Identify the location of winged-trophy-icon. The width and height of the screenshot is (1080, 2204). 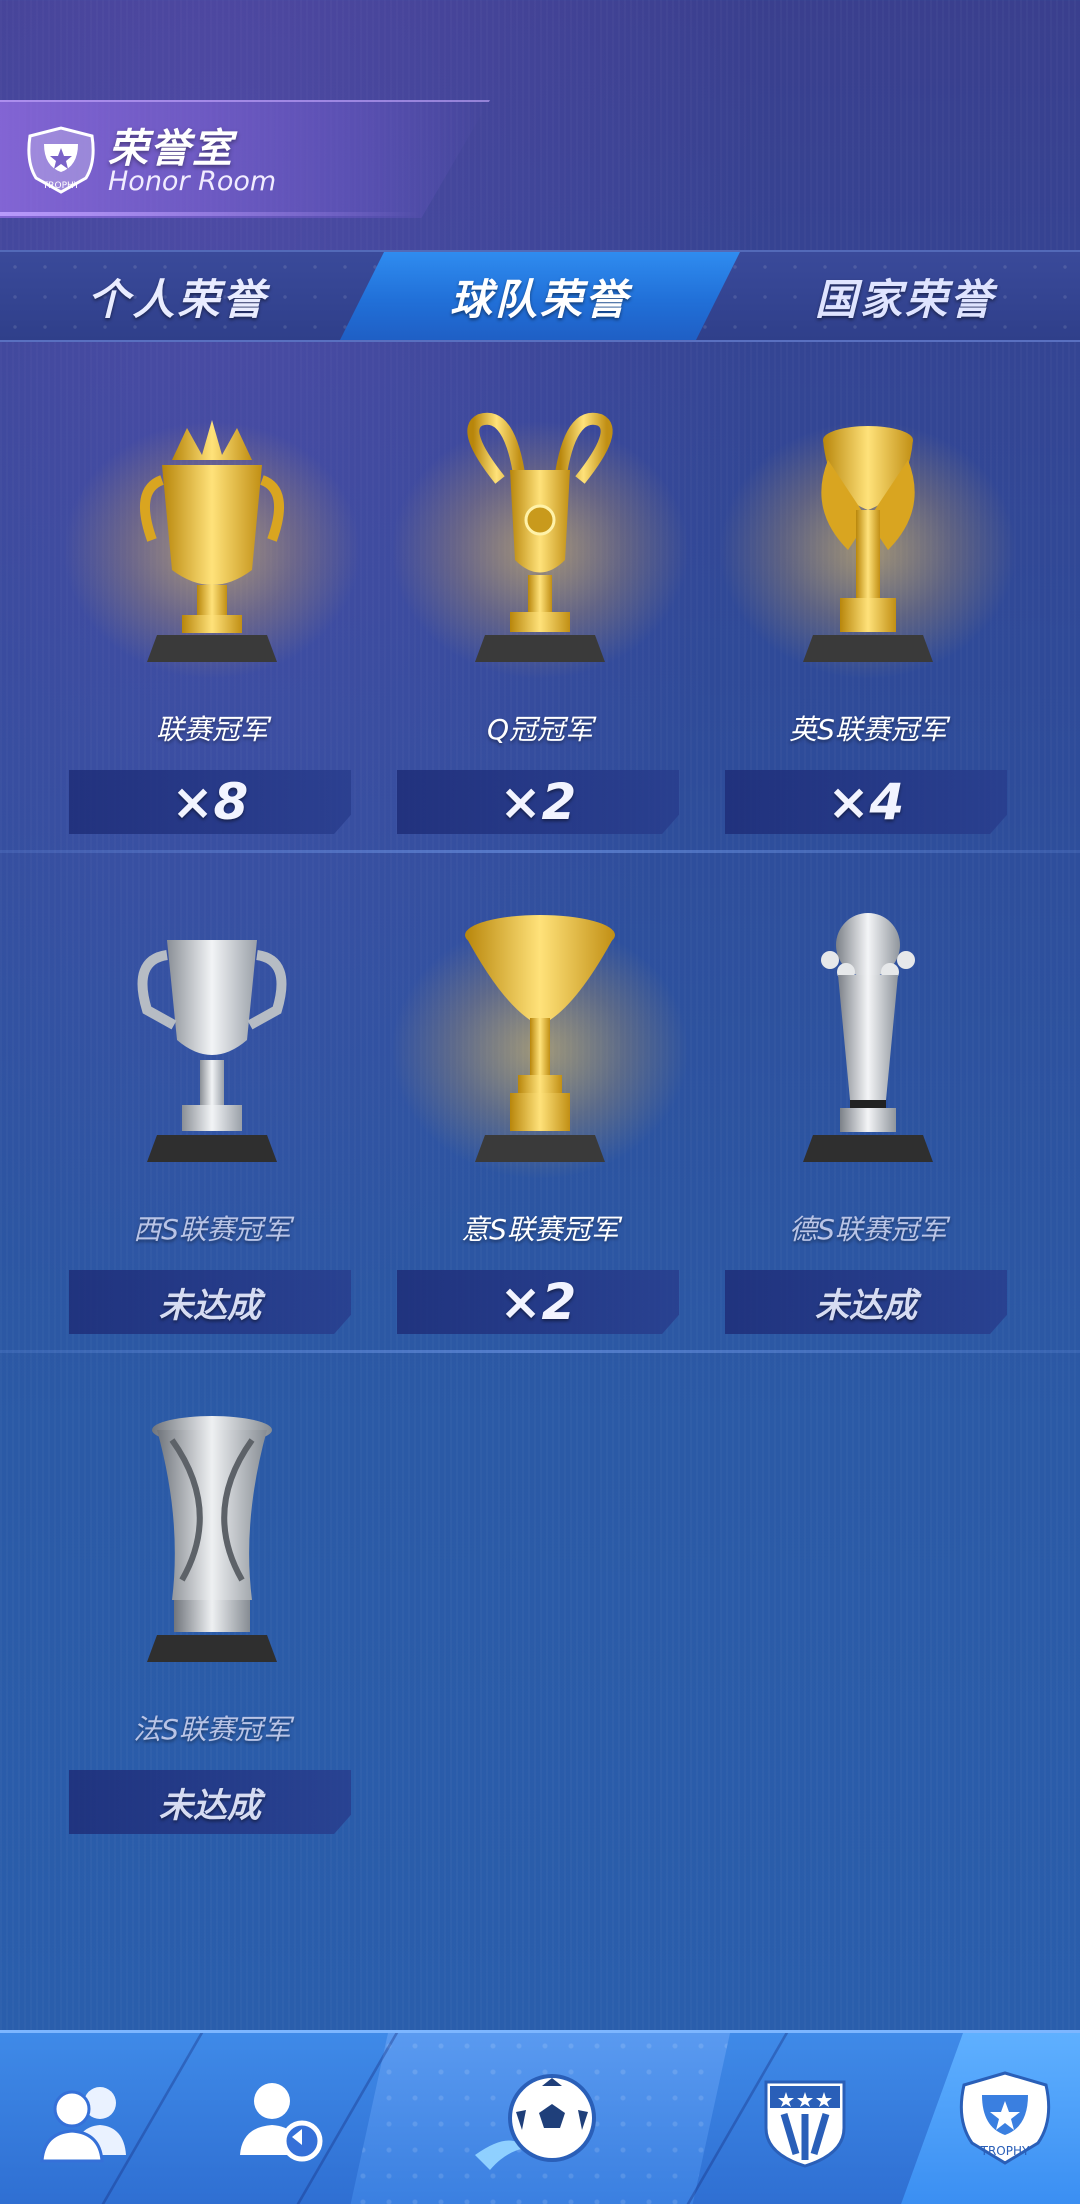
(868, 544).